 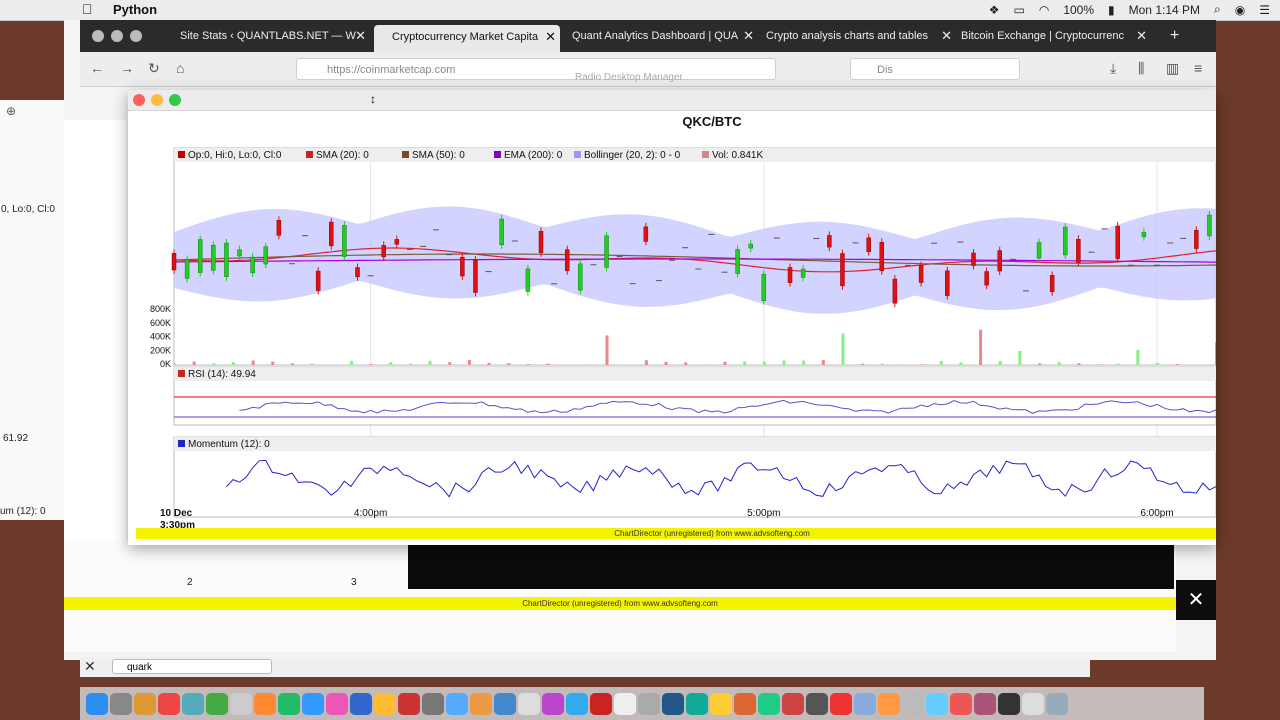 I want to click on dropbox-icon: ❖, so click(x=994, y=10).